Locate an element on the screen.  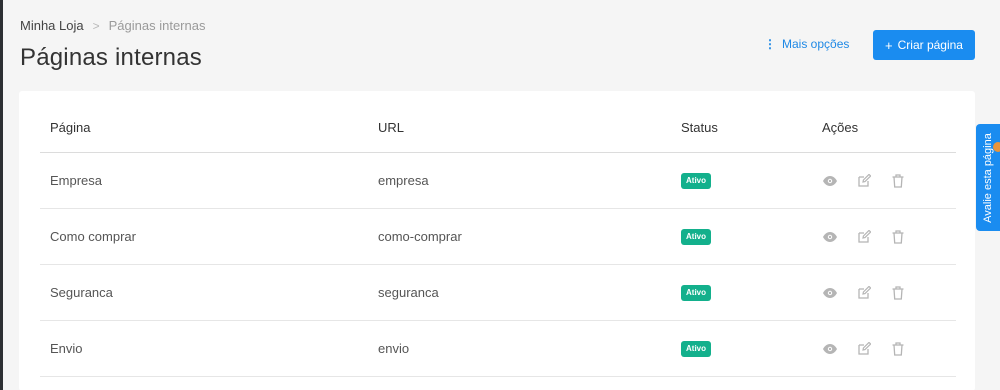
breadcrumb-root-link: Minha Loja is located at coordinates (52, 25).